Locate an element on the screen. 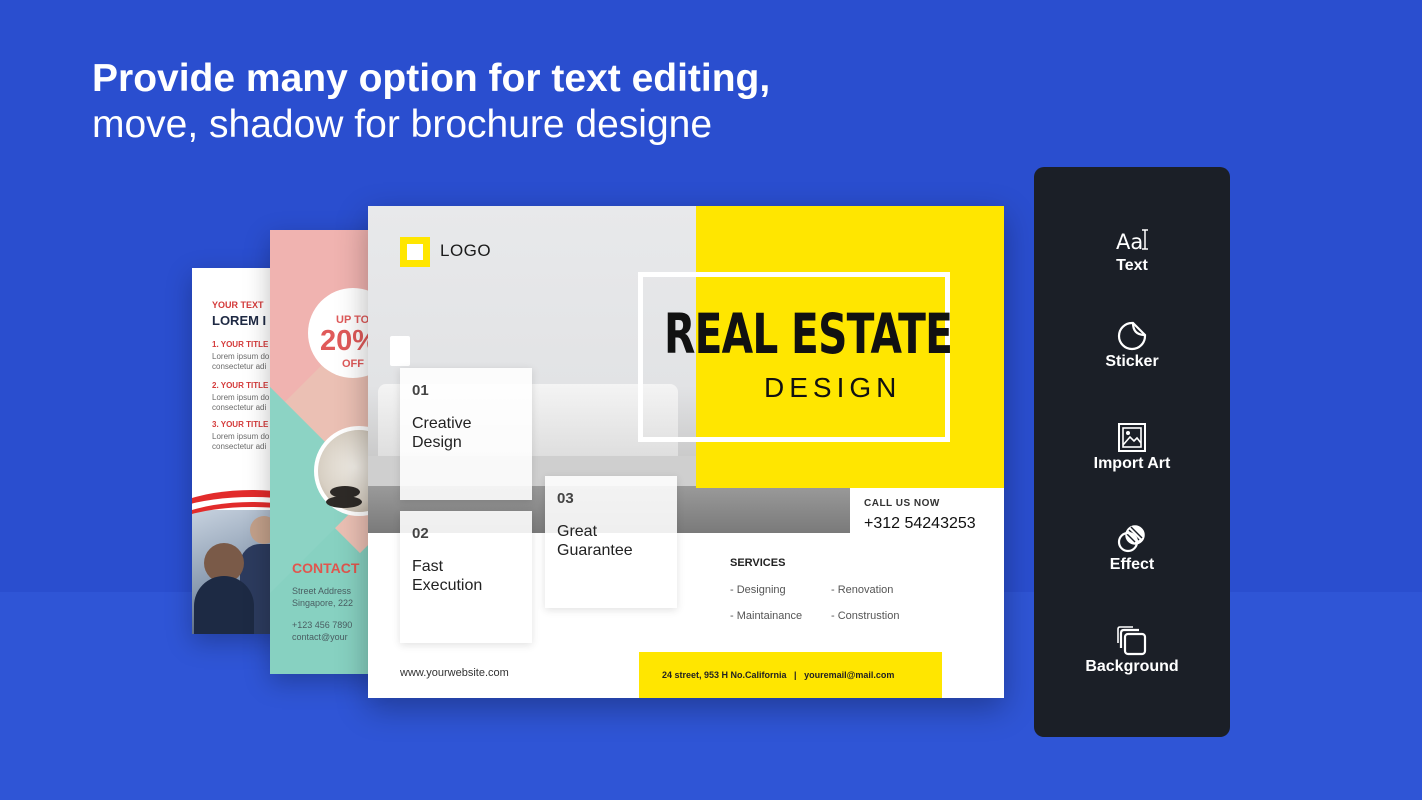 Image resolution: width=1422 pixels, height=800 pixels. background-icon is located at coordinates (1132, 641).